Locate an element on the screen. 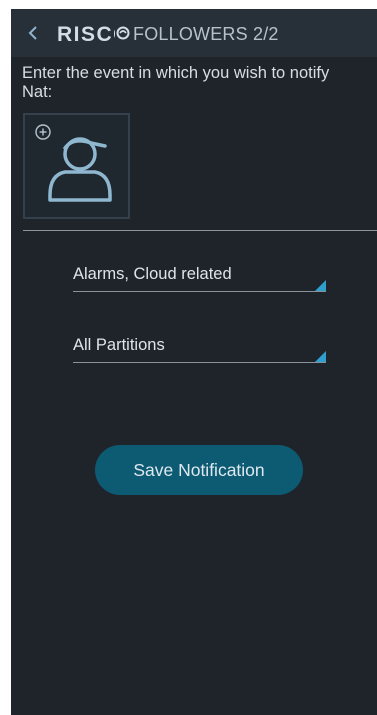 The image size is (377, 715). app-header: RISCO FOLLOWERS 2/2 is located at coordinates (194, 33).